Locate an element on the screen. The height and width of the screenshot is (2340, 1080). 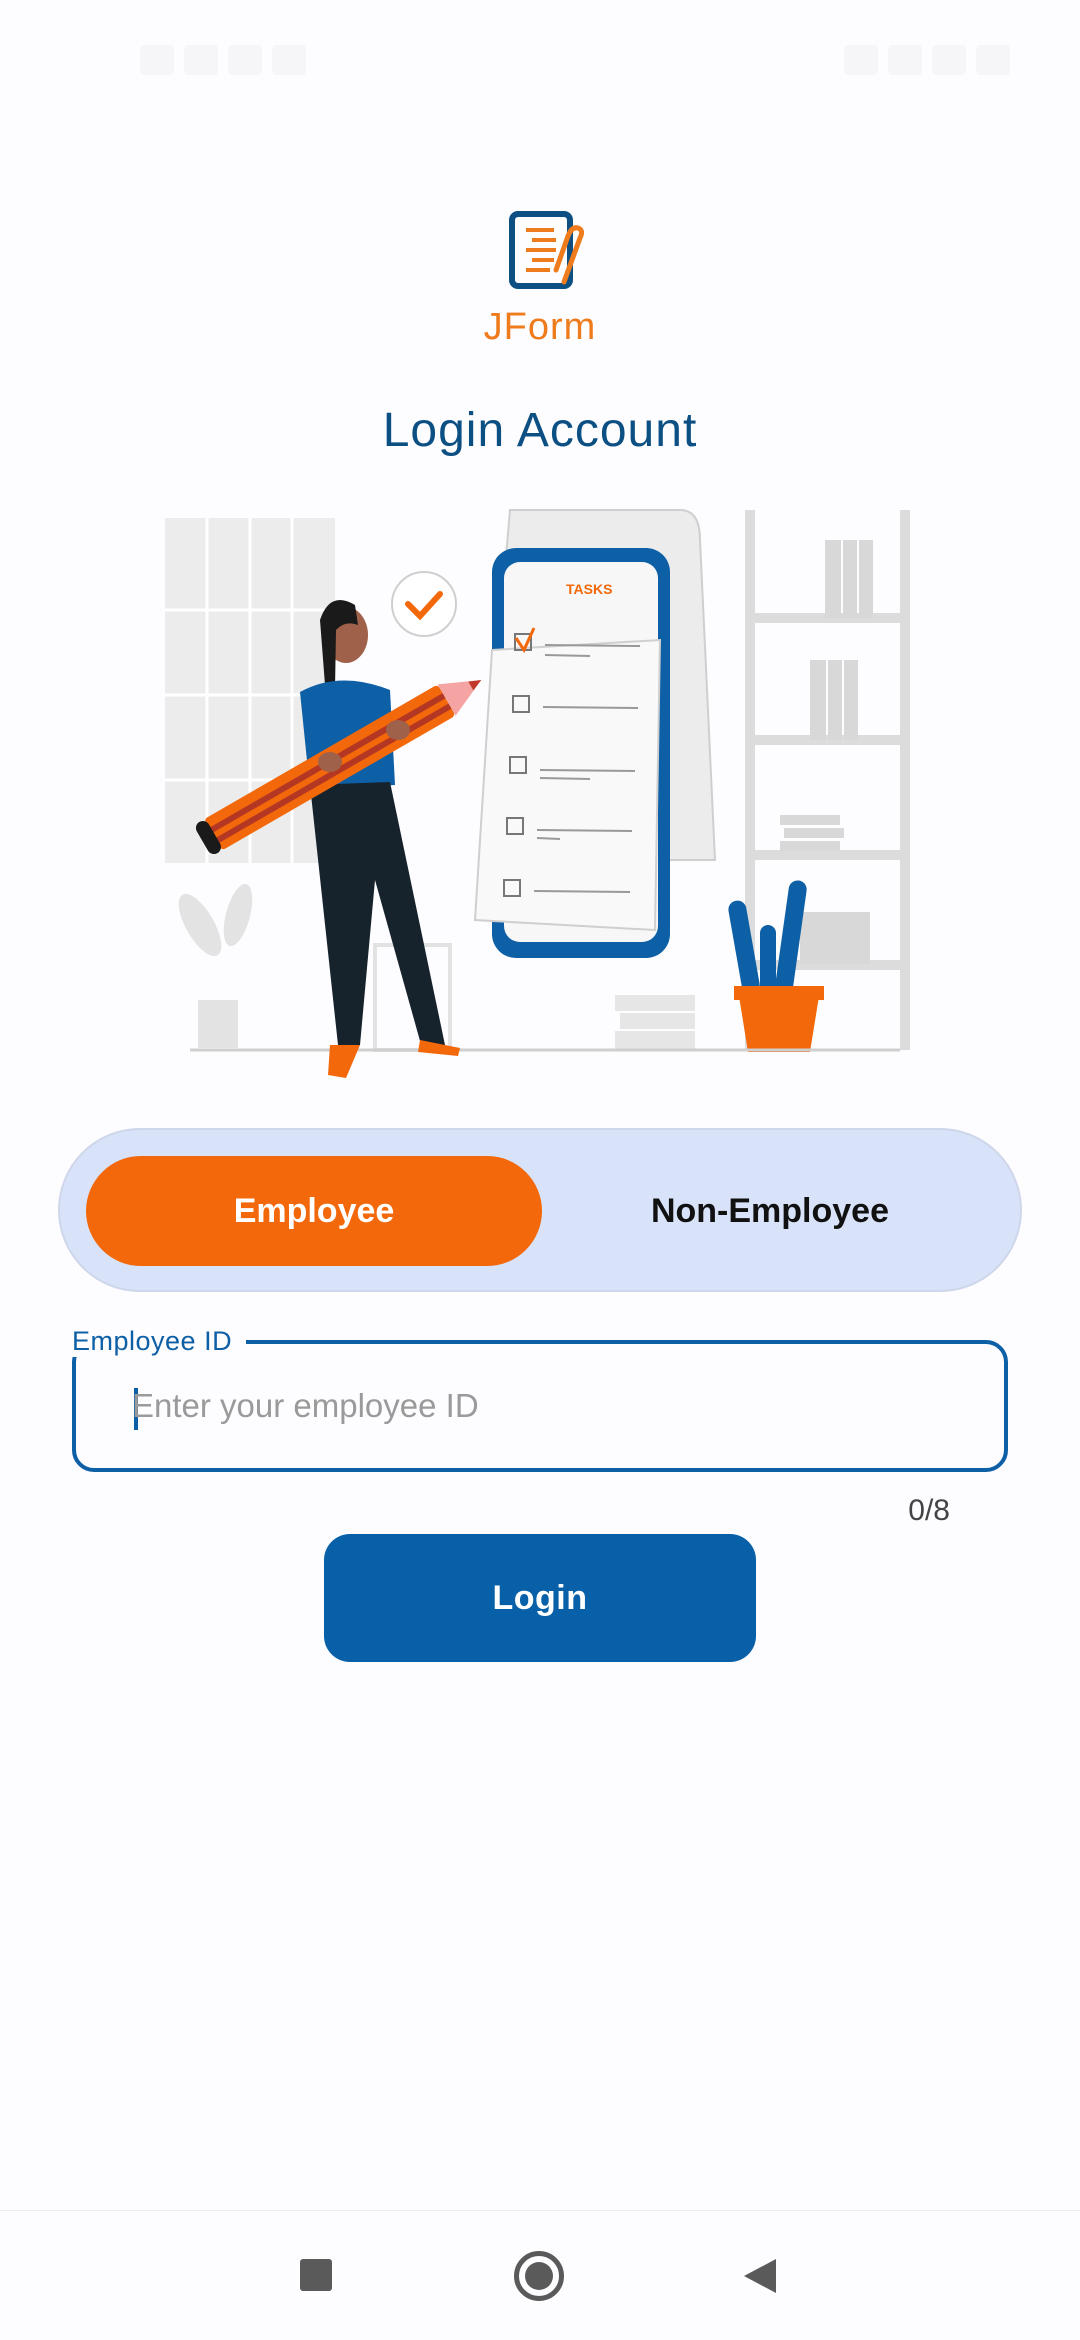
status-right-icons is located at coordinates (927, 60).